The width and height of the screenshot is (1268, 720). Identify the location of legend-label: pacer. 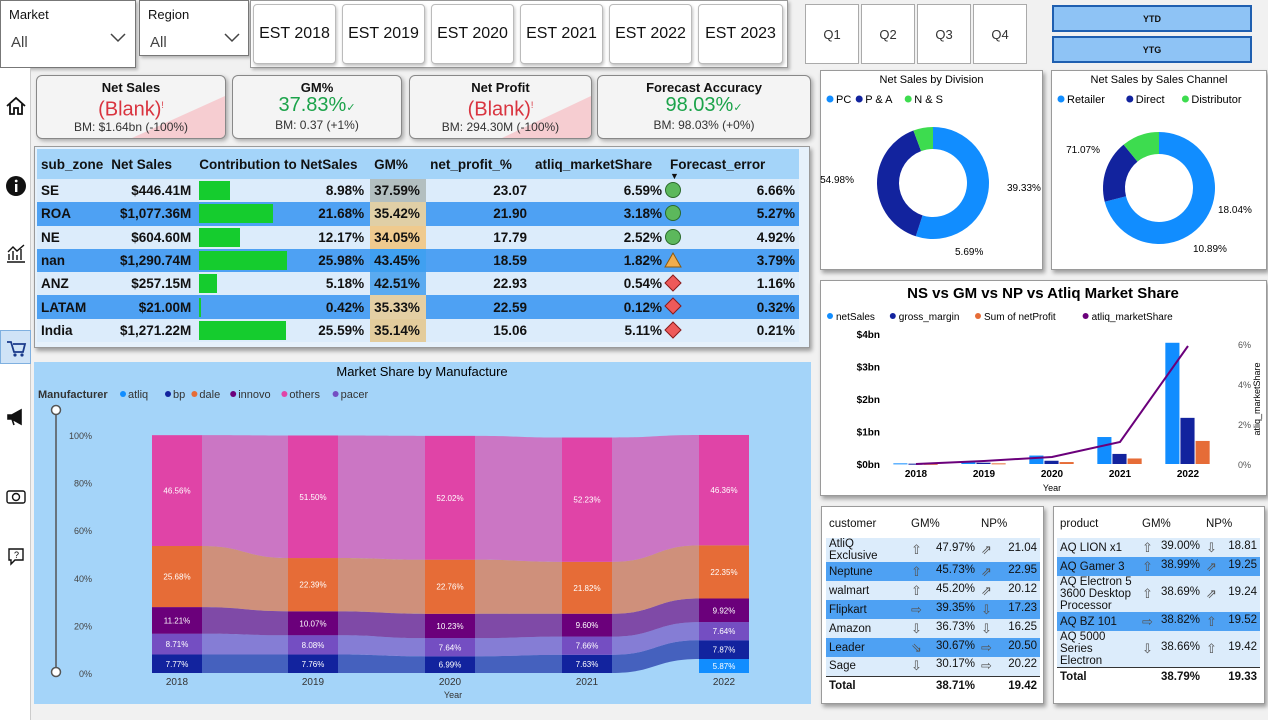
(355, 395).